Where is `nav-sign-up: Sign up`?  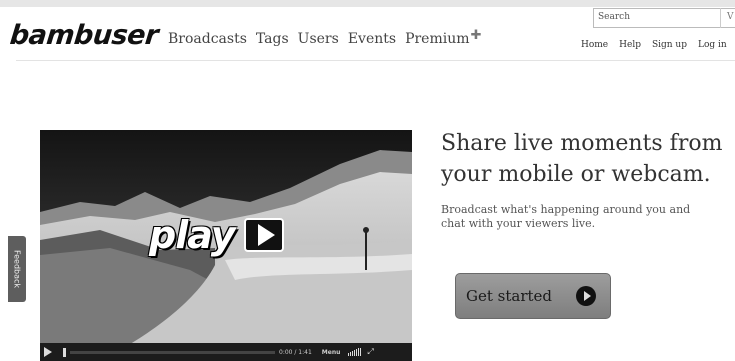 nav-sign-up: Sign up is located at coordinates (669, 45).